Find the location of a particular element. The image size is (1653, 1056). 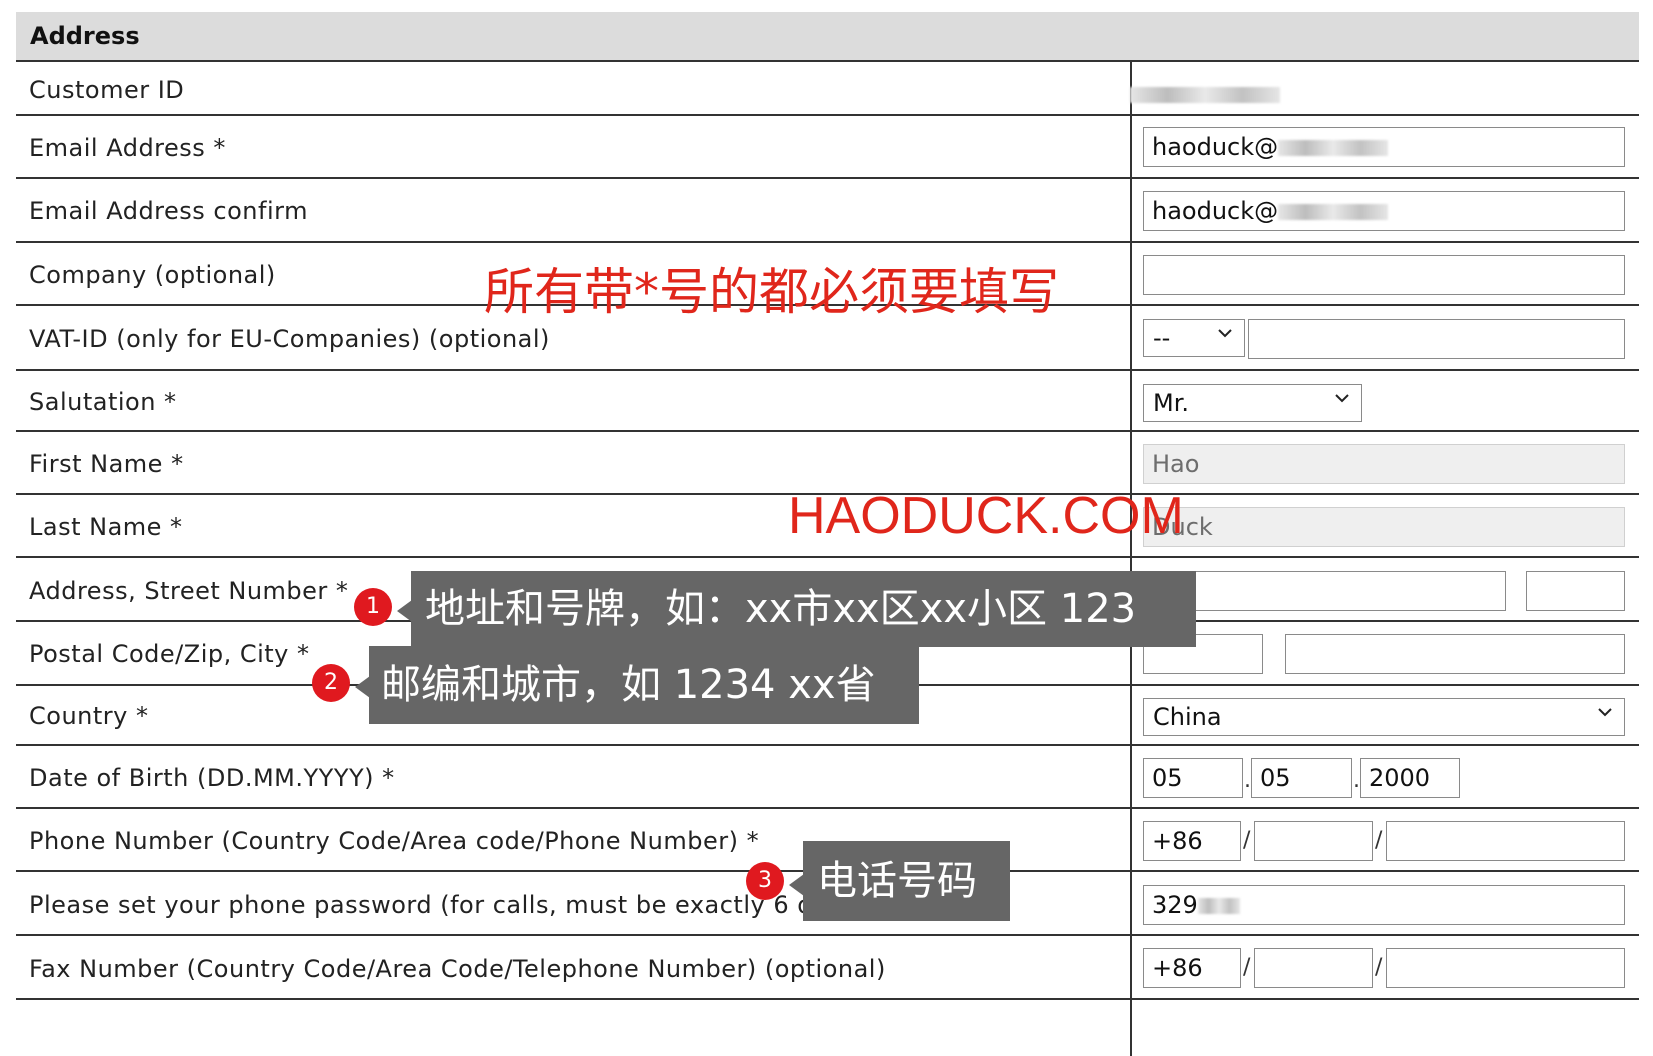

postal-city-label: Postal Code/Zip, City * is located at coordinates (169, 654).